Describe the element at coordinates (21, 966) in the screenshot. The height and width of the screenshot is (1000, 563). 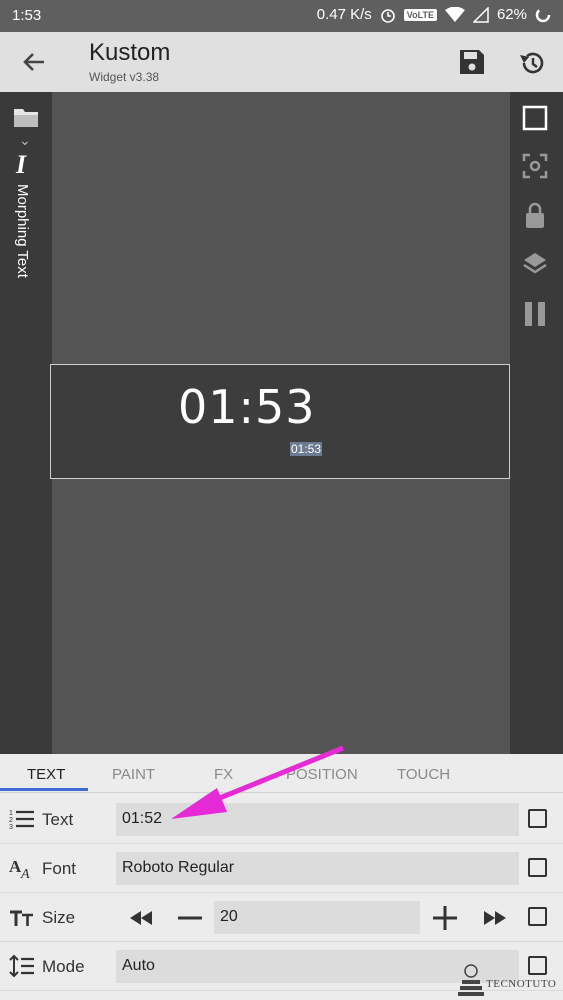
I see `line-spacing-icon` at that location.